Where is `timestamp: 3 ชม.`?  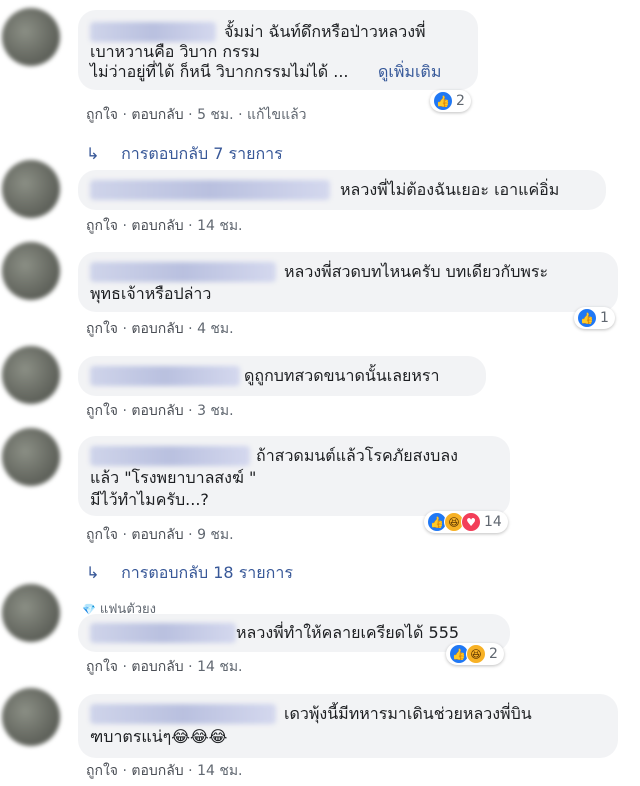 timestamp: 3 ชม. is located at coordinates (215, 411).